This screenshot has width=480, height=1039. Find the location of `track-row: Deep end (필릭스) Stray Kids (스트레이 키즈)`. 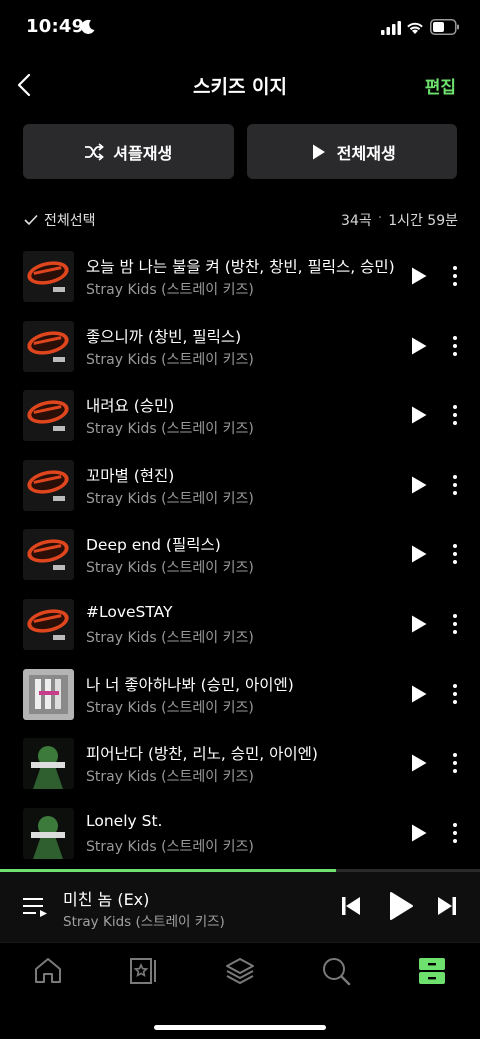

track-row: Deep end (필릭스) Stray Kids (스트레이 키즈) is located at coordinates (240, 553).